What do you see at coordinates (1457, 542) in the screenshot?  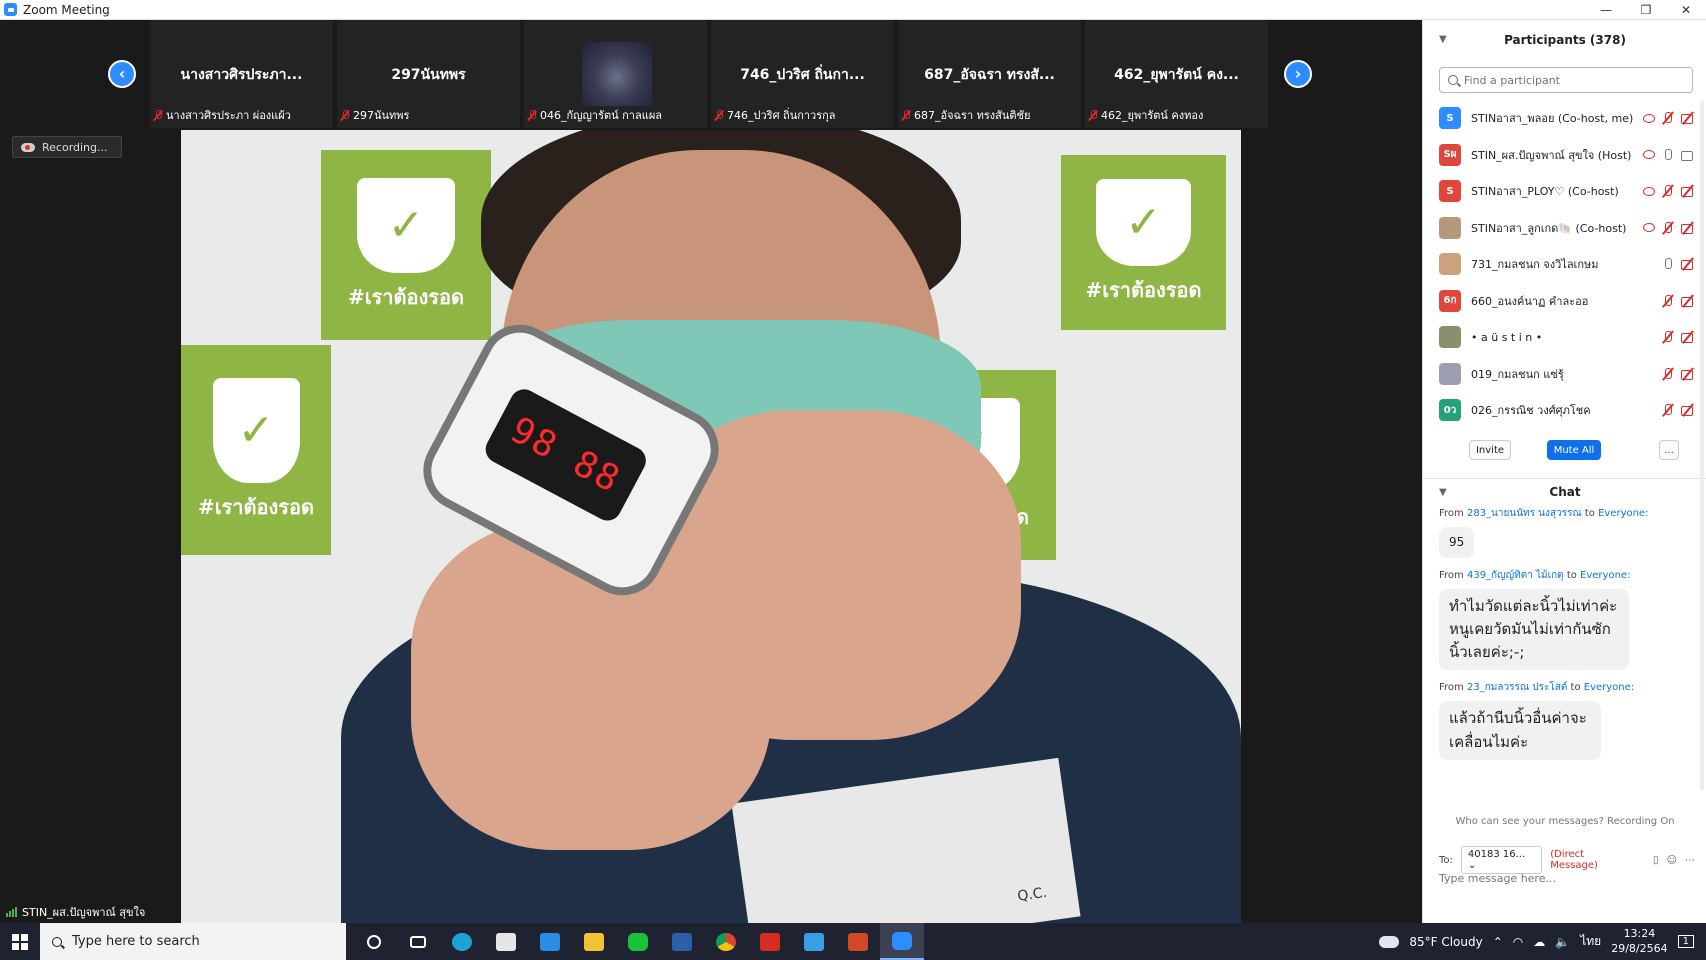 I see `message-bubble: 95` at bounding box center [1457, 542].